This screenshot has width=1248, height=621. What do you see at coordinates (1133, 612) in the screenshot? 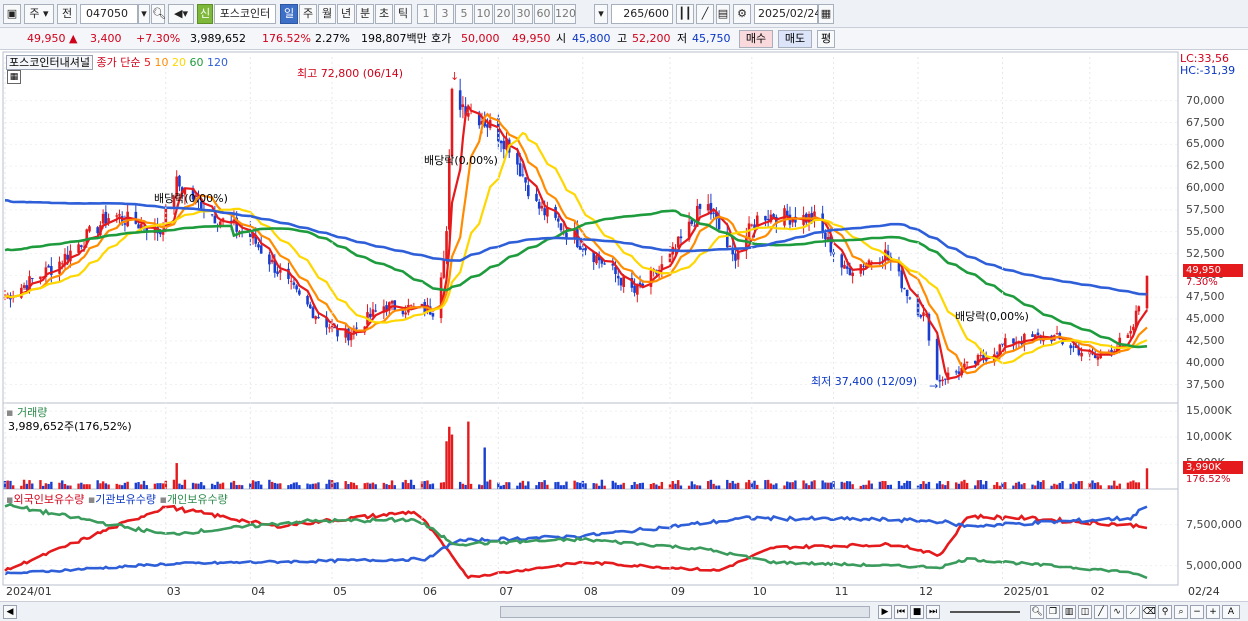
I see `fib-tool-icon: ⟋` at bounding box center [1133, 612].